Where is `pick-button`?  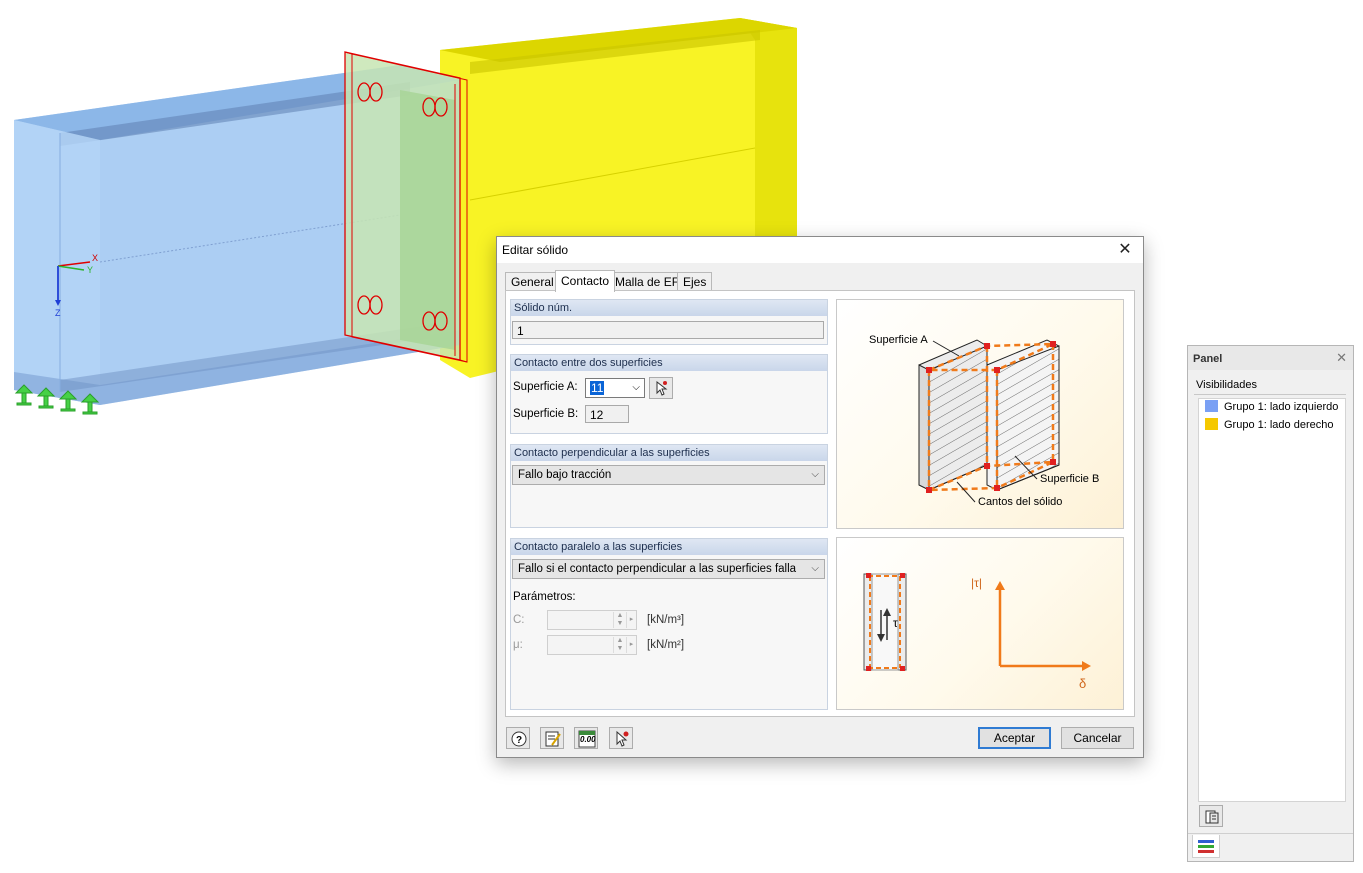 pick-button is located at coordinates (621, 738).